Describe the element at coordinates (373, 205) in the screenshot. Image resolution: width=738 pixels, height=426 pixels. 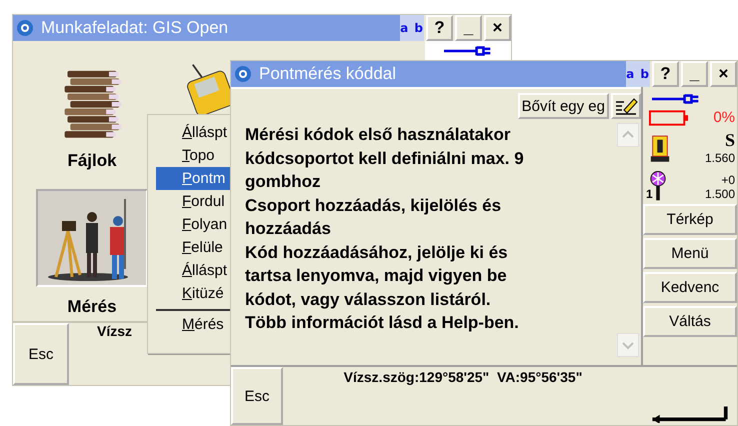
I see `message-line: Csoport hozzáadás, kijelölés és` at that location.